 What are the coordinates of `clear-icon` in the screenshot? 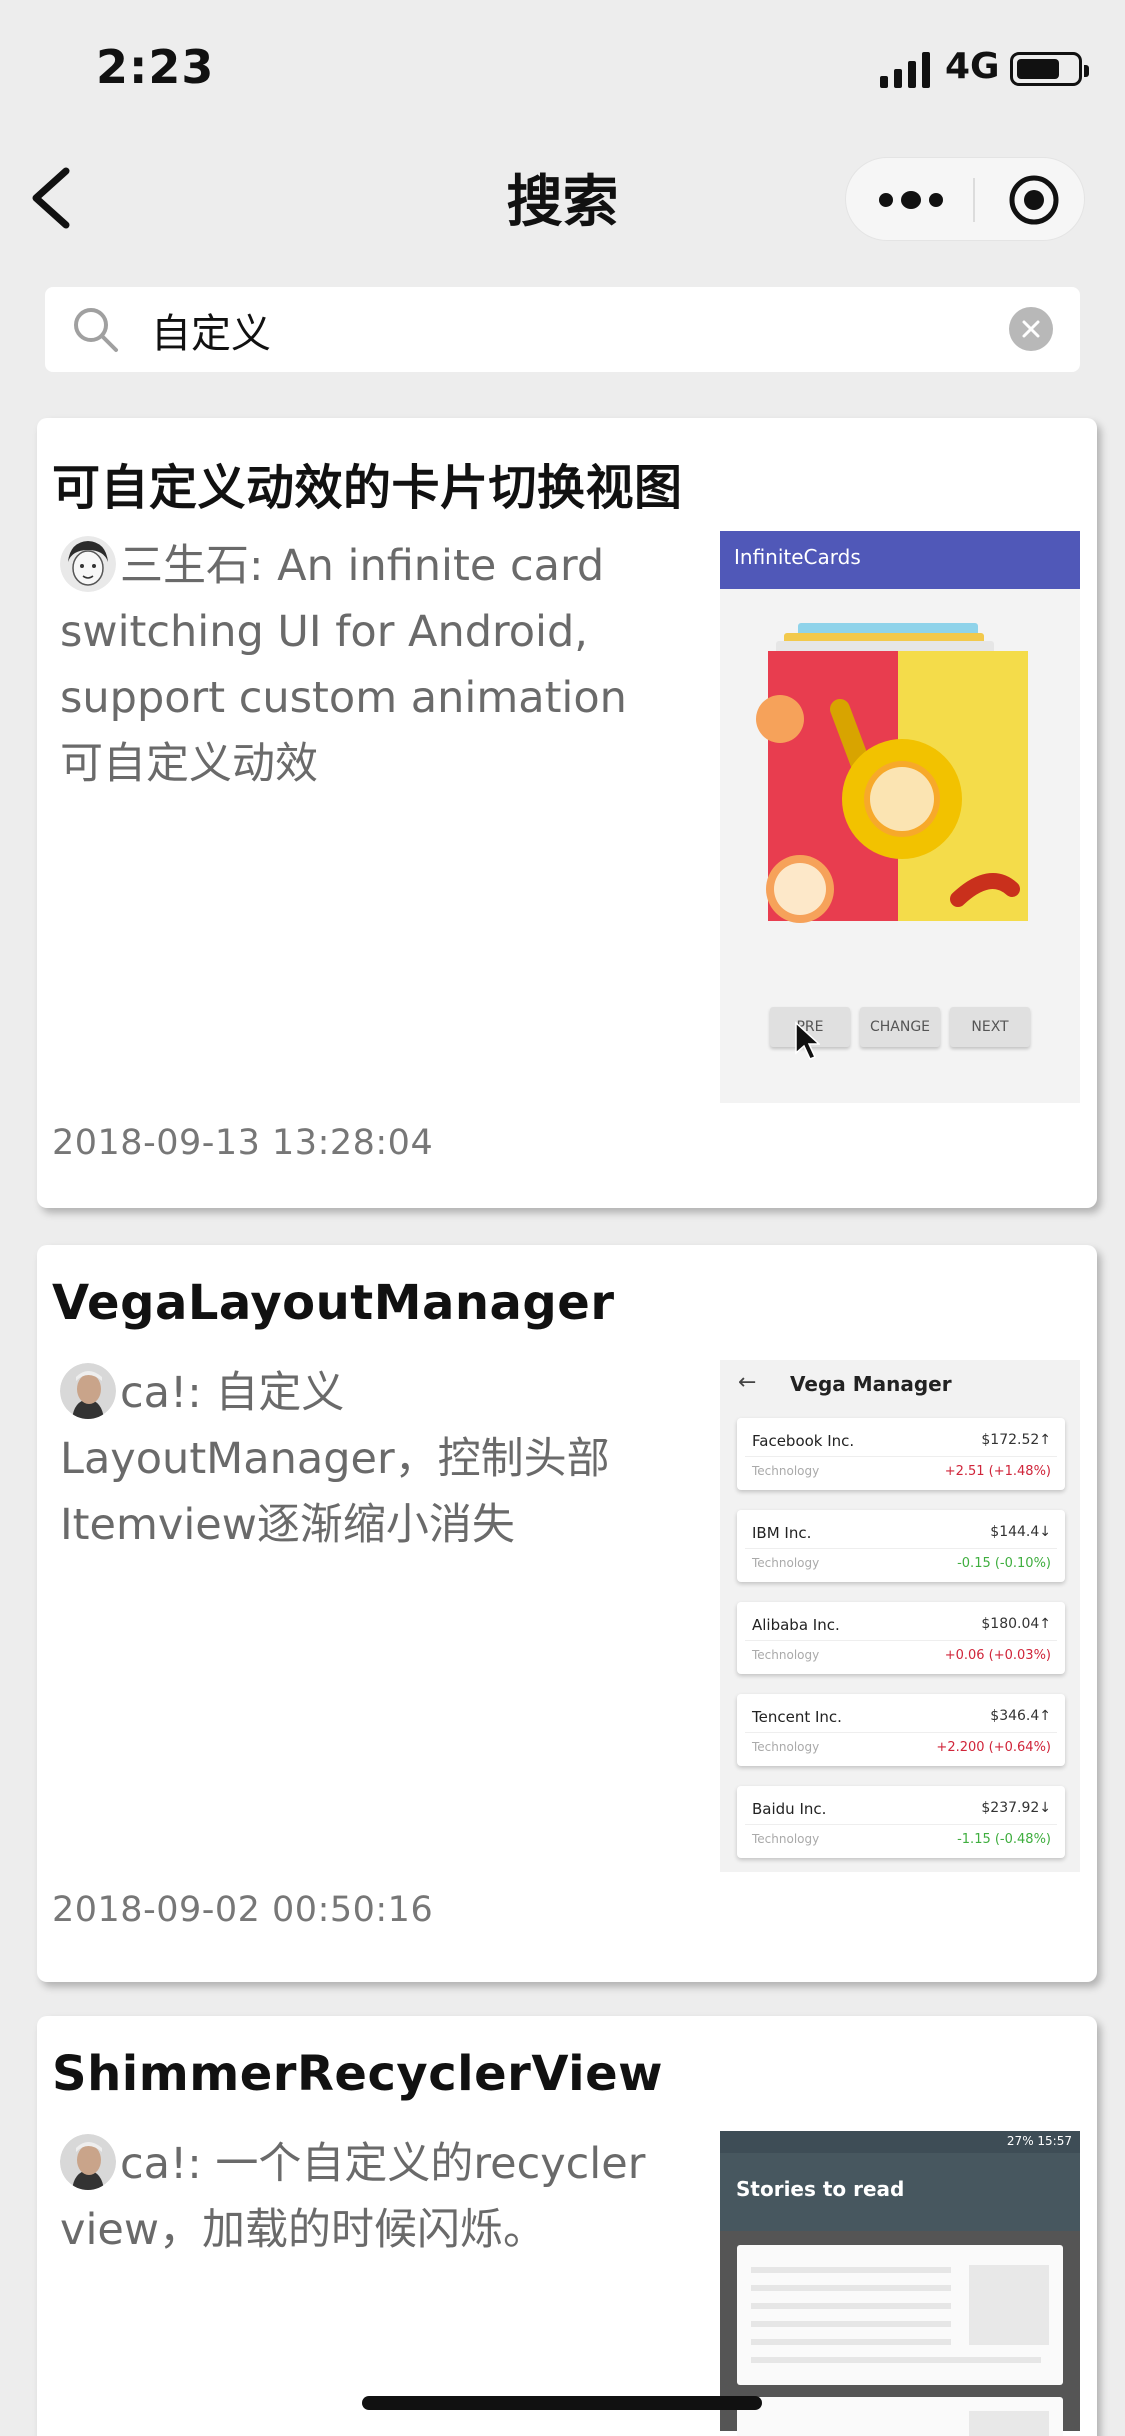 It's located at (1031, 329).